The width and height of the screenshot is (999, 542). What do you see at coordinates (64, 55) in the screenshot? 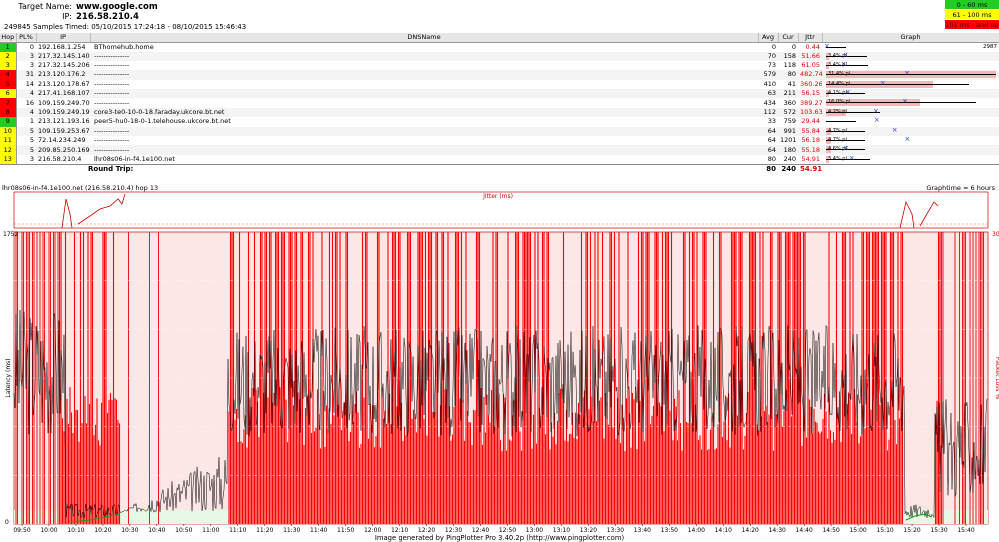
I see `hop-ip: 217.32.145.140` at bounding box center [64, 55].